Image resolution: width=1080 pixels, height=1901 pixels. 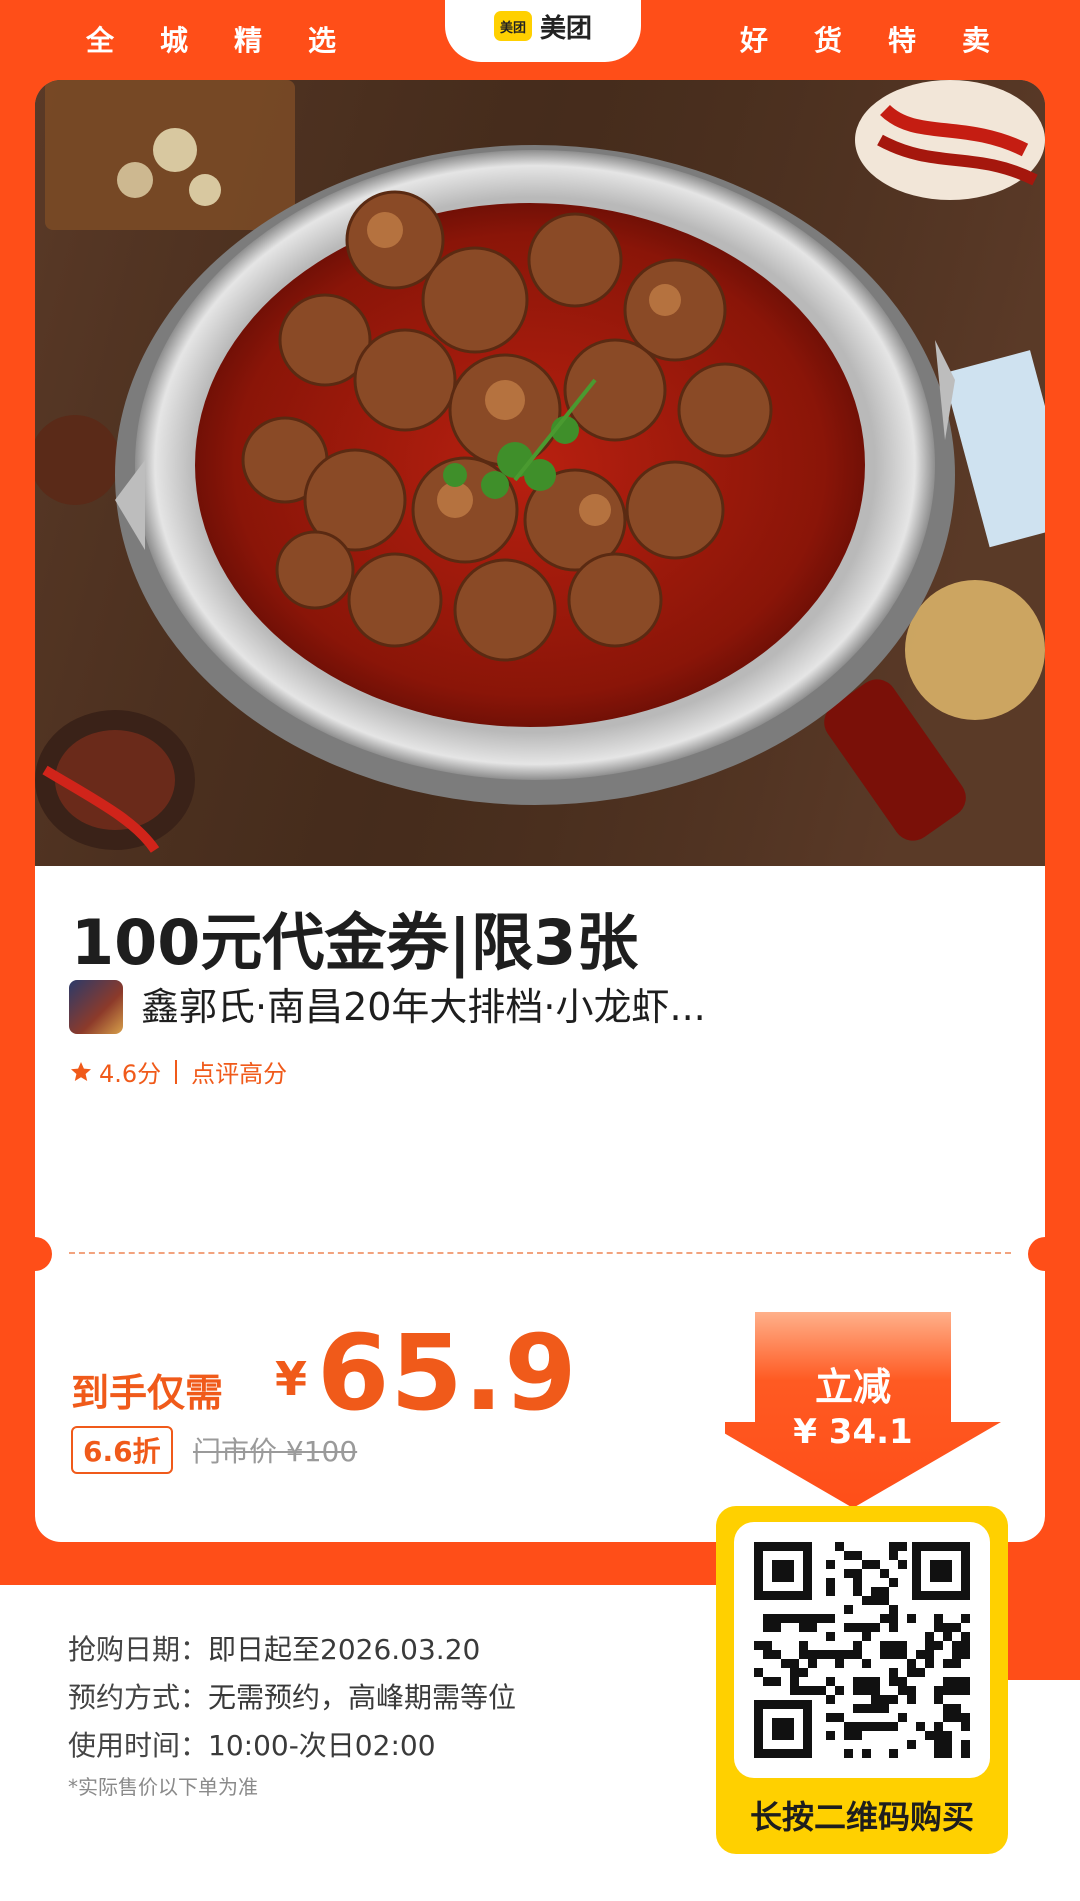 What do you see at coordinates (355, 942) in the screenshot?
I see `deal-title: 100元代金券|限3张` at bounding box center [355, 942].